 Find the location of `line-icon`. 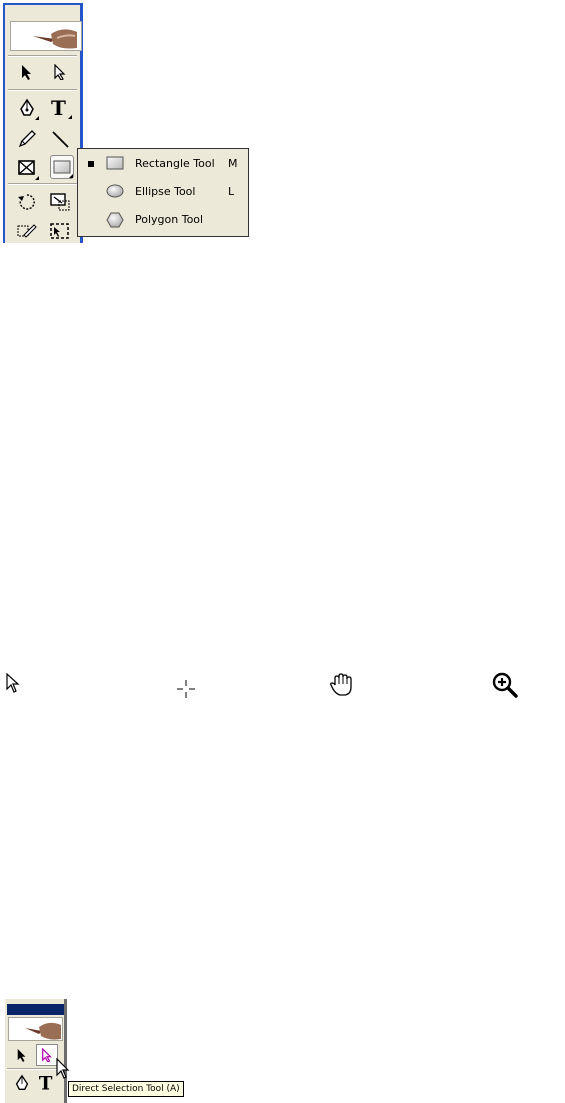

line-icon is located at coordinates (60, 139).